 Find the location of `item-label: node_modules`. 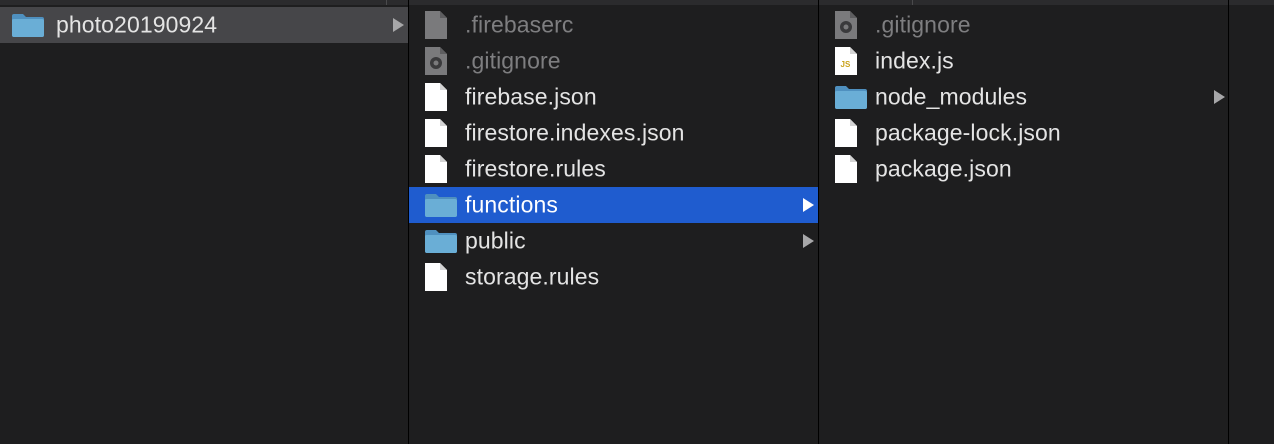

item-label: node_modules is located at coordinates (951, 96).